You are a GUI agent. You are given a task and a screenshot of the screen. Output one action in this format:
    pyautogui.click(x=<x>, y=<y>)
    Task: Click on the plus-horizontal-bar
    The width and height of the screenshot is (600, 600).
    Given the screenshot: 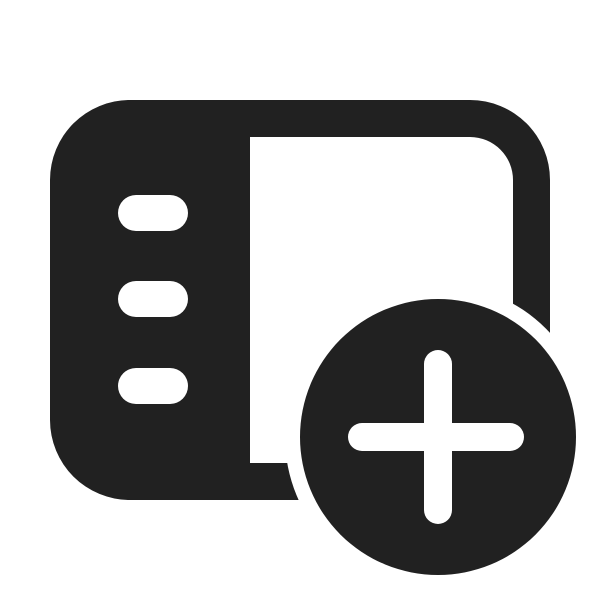 What is the action you would take?
    pyautogui.click(x=436, y=437)
    